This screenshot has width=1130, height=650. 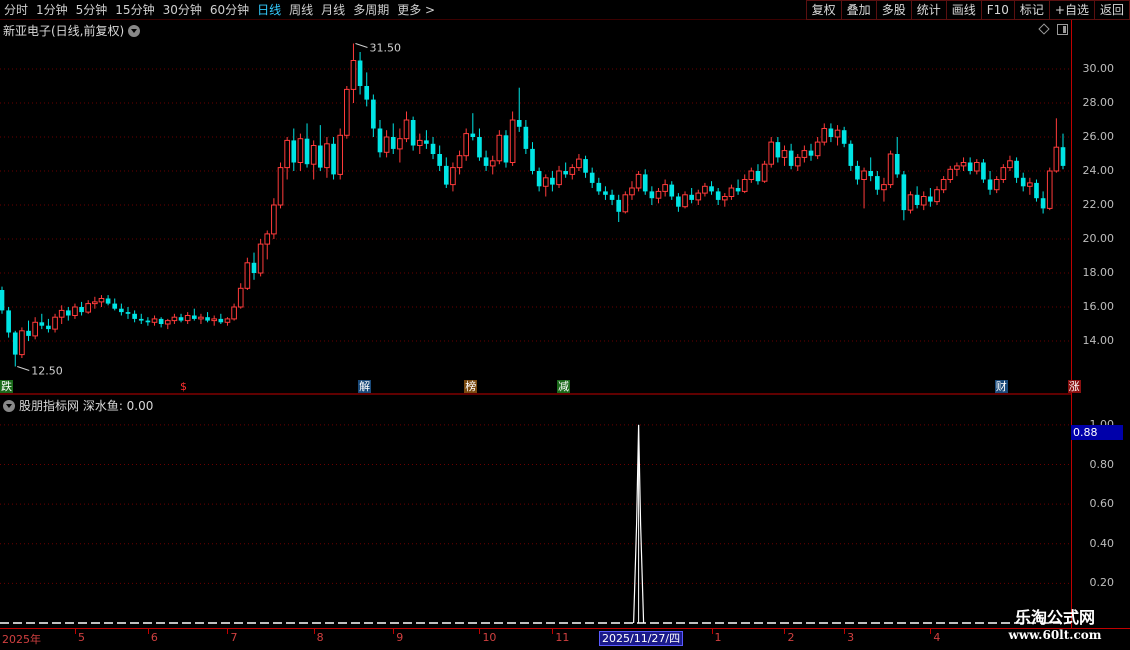 What do you see at coordinates (52, 10) in the screenshot?
I see `period-tab: 1分钟` at bounding box center [52, 10].